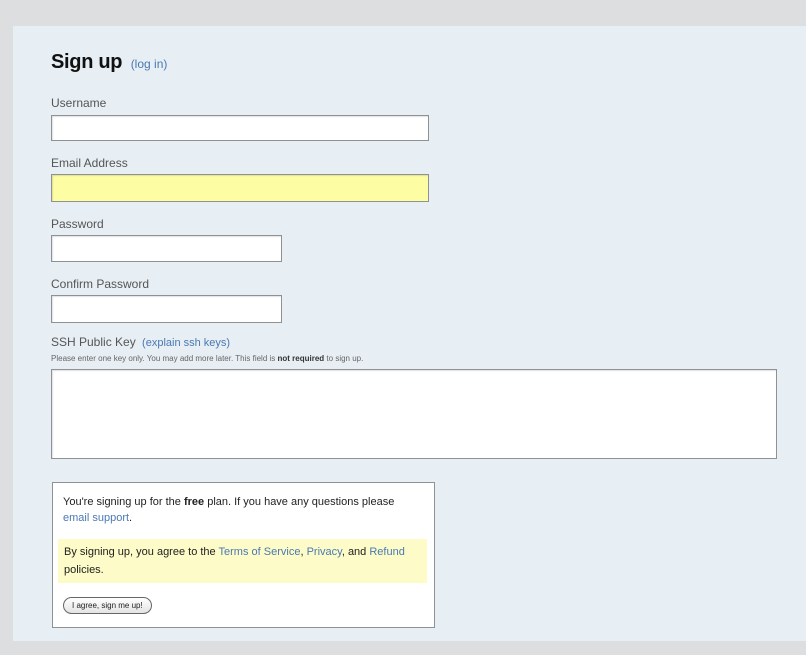 The image size is (806, 655). Describe the element at coordinates (301, 502) in the screenshot. I see `plan-text-mid: plan. If you have any questions please` at that location.